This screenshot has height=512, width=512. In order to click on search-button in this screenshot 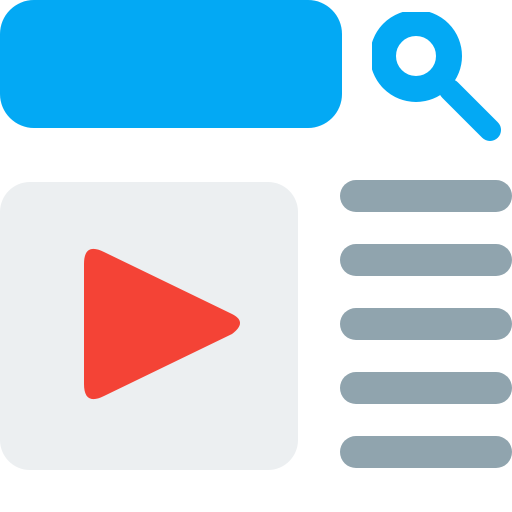, I will do `click(441, 81)`.